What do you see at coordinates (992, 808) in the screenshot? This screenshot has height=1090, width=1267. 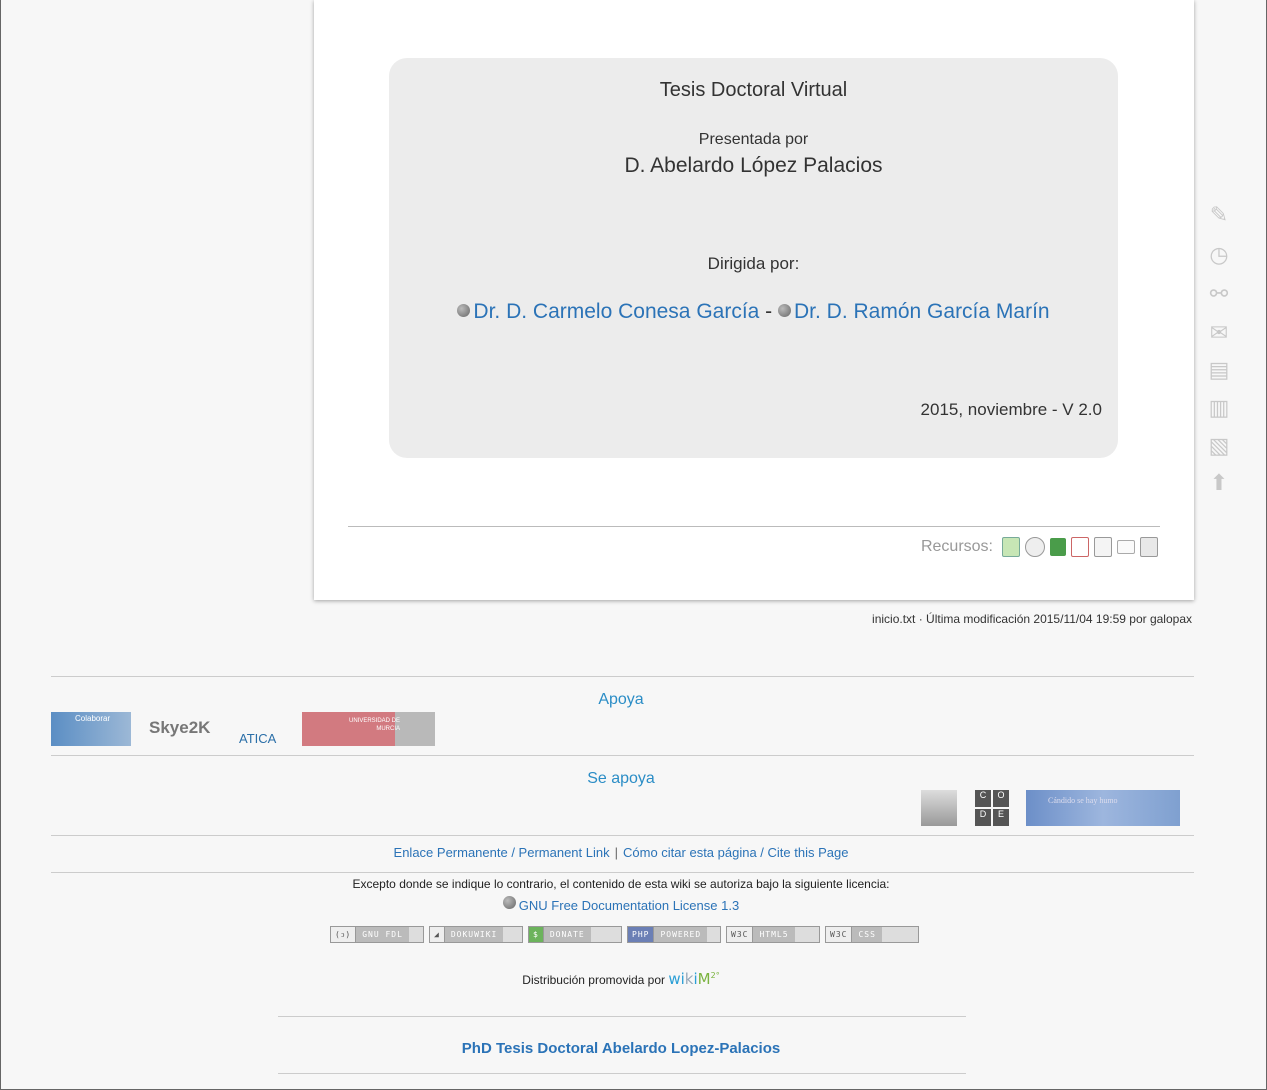 I see `code-logo: C O D E` at bounding box center [992, 808].